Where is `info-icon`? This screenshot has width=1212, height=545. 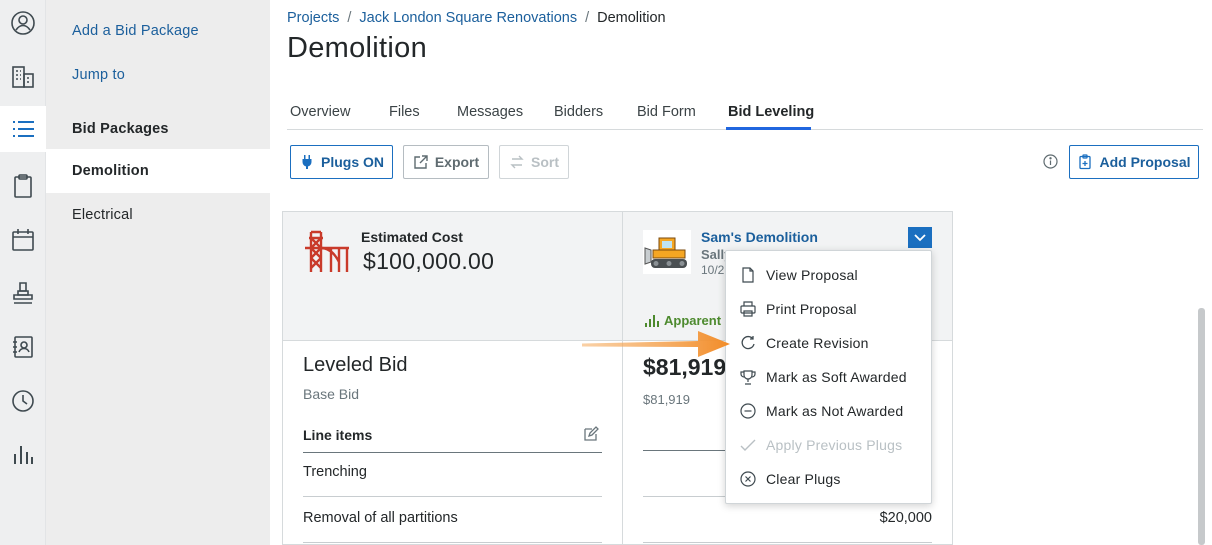 info-icon is located at coordinates (1050, 161).